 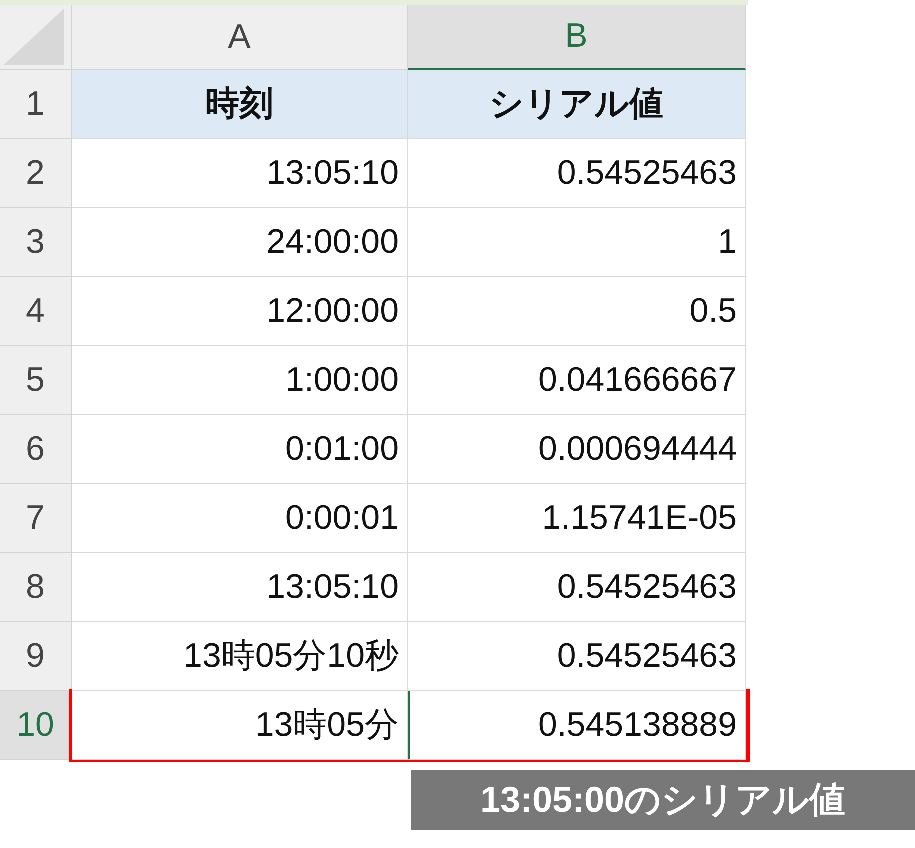 I want to click on row-header: 2, so click(x=36, y=173).